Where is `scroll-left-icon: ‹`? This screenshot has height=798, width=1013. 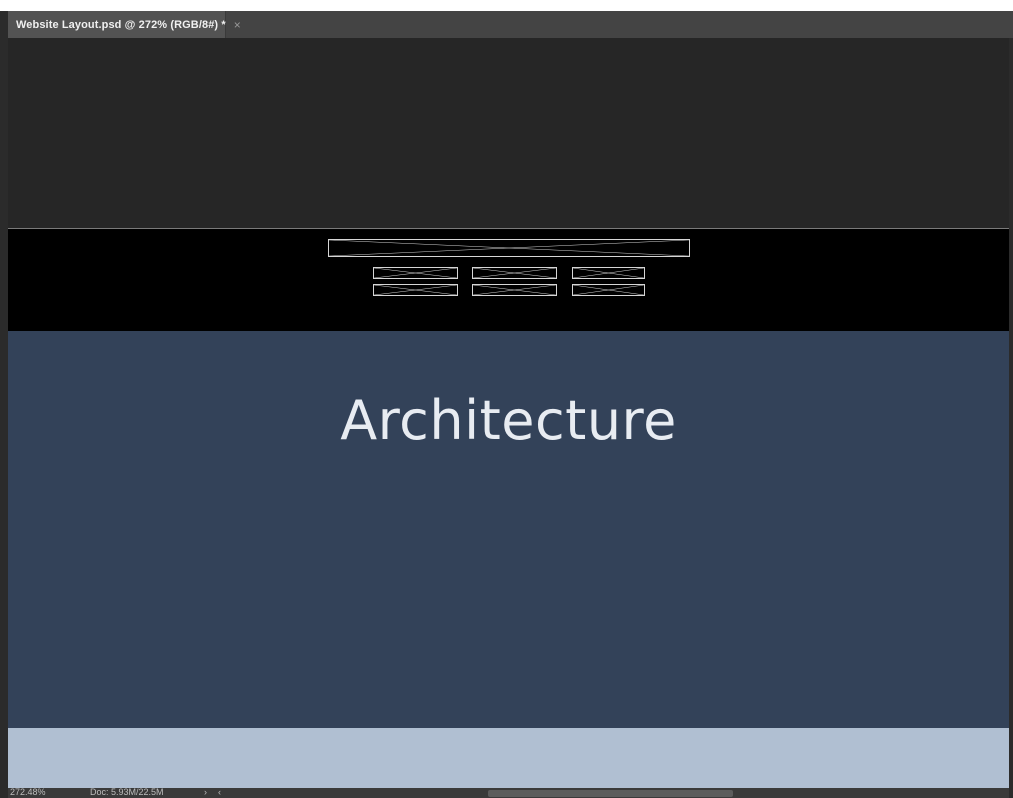
scroll-left-icon: ‹ is located at coordinates (219, 793).